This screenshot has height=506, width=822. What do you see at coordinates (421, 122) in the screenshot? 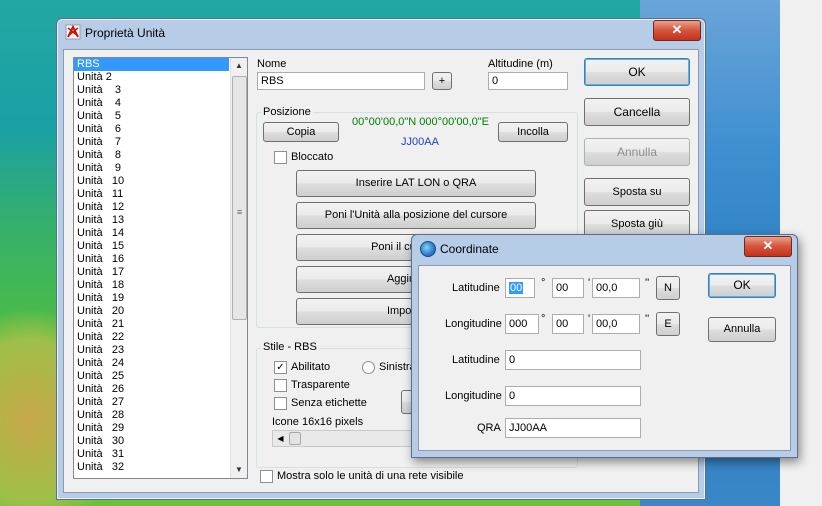
I see `coordinates-text: 00°00'00,0"N 000°00'00,0"E` at bounding box center [421, 122].